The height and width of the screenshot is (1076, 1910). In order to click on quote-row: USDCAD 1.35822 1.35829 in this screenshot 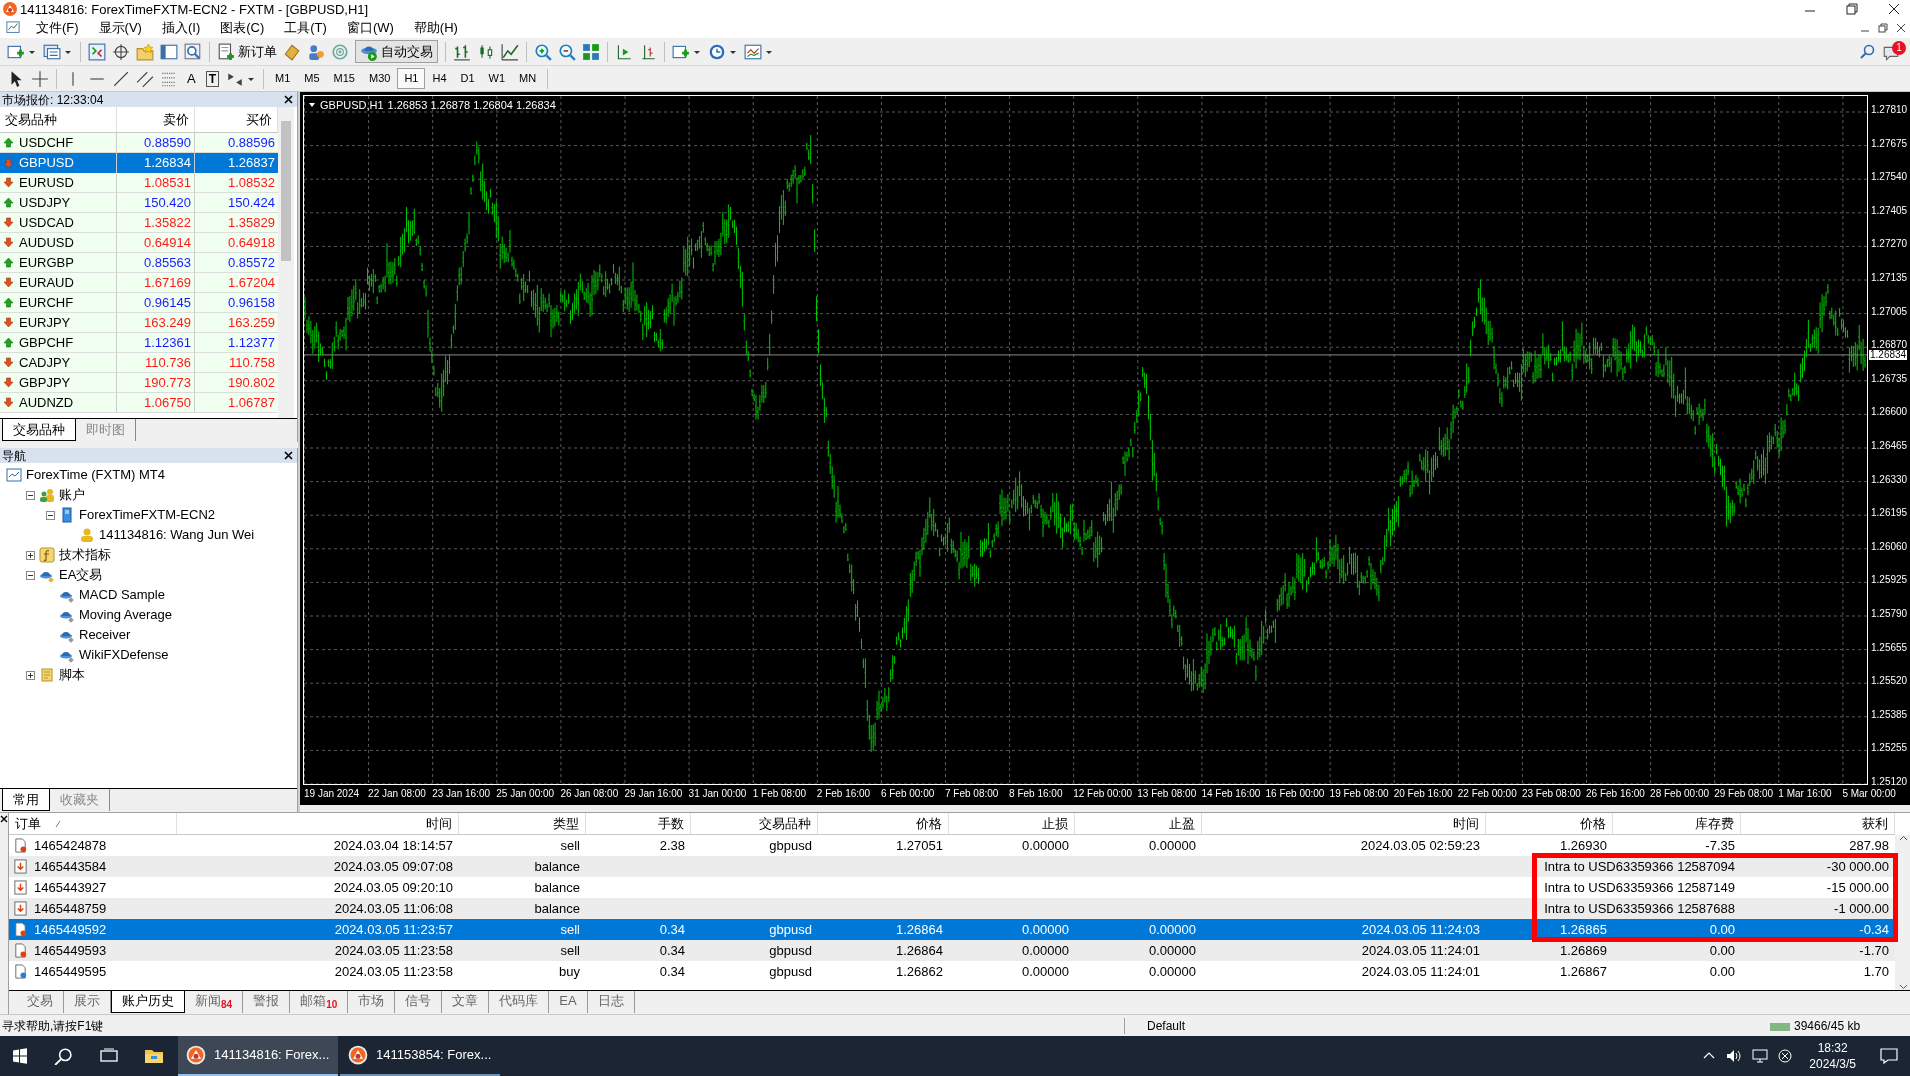, I will do `click(139, 223)`.